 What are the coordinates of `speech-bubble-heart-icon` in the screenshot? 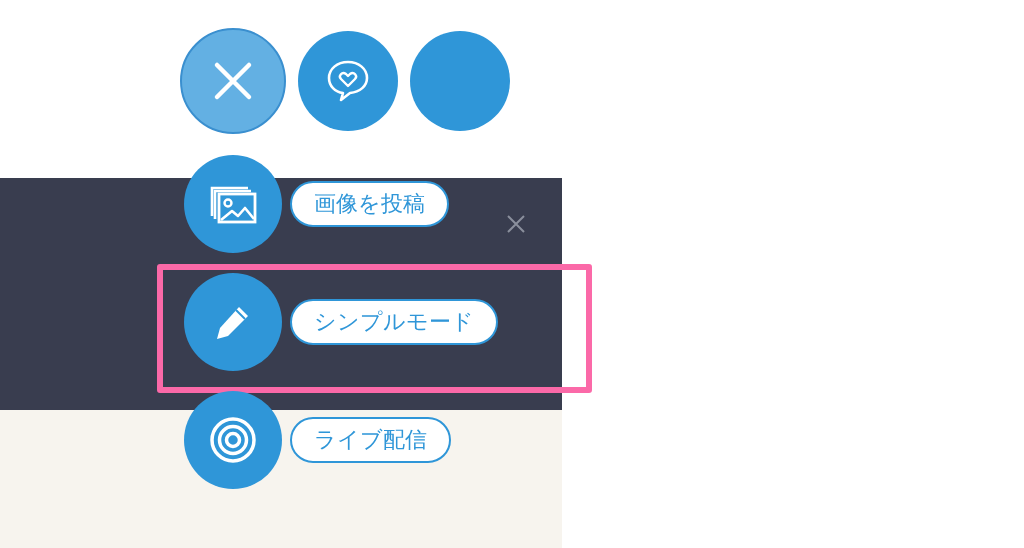 It's located at (348, 81).